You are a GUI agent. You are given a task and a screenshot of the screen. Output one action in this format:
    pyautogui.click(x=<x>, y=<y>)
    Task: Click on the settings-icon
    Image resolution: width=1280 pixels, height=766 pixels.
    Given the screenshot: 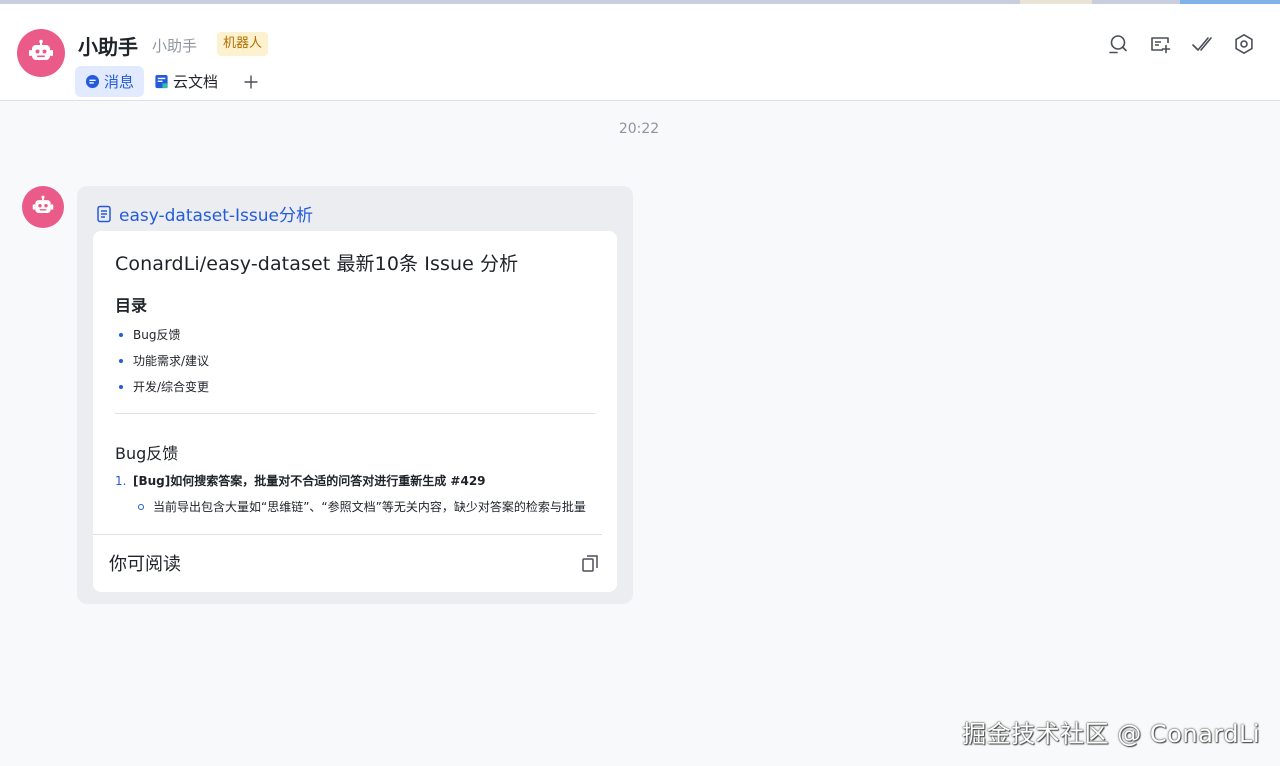 What is the action you would take?
    pyautogui.click(x=1244, y=44)
    